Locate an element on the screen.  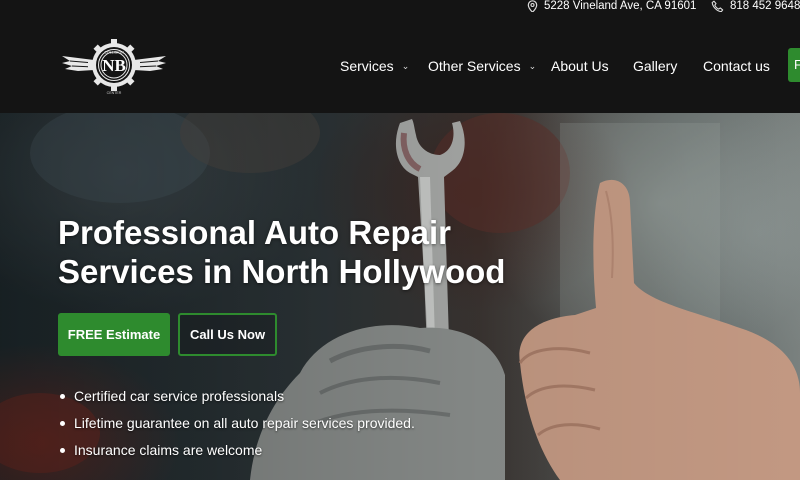
free-estimate-label: FREE Estimate is located at coordinates (114, 334).